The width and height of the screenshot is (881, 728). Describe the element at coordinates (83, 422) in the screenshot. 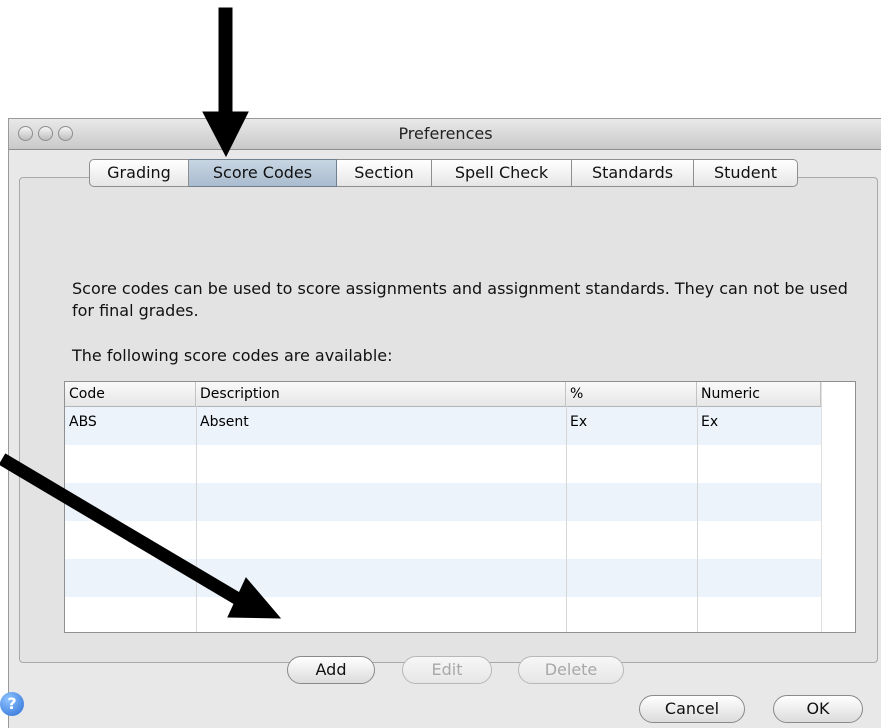

I see `cell-code: ABS` at that location.